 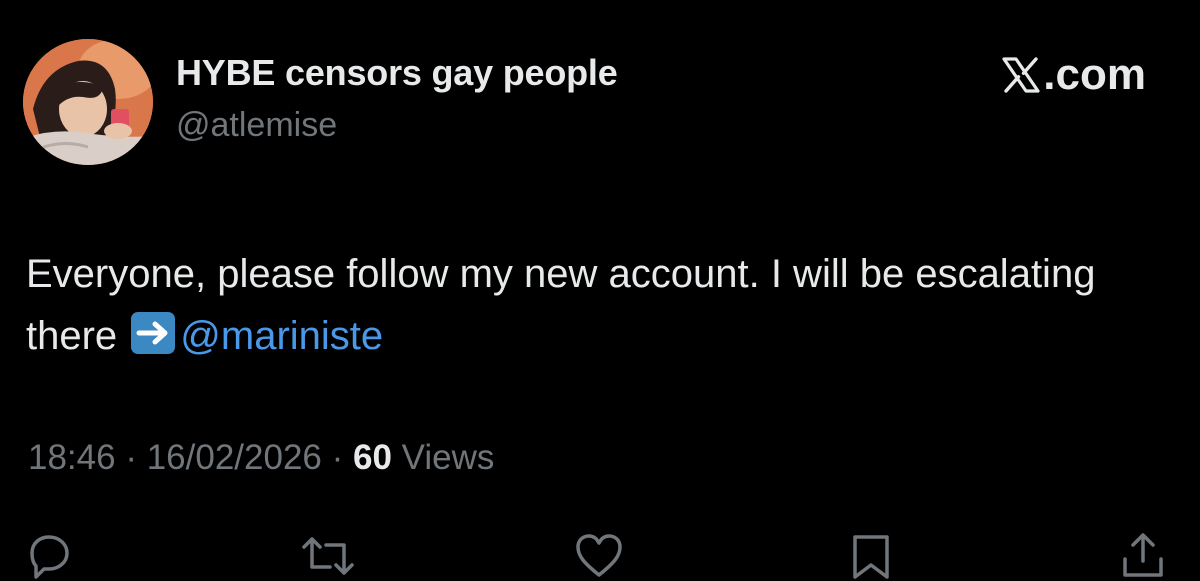 What do you see at coordinates (88, 102) in the screenshot?
I see `avatar` at bounding box center [88, 102].